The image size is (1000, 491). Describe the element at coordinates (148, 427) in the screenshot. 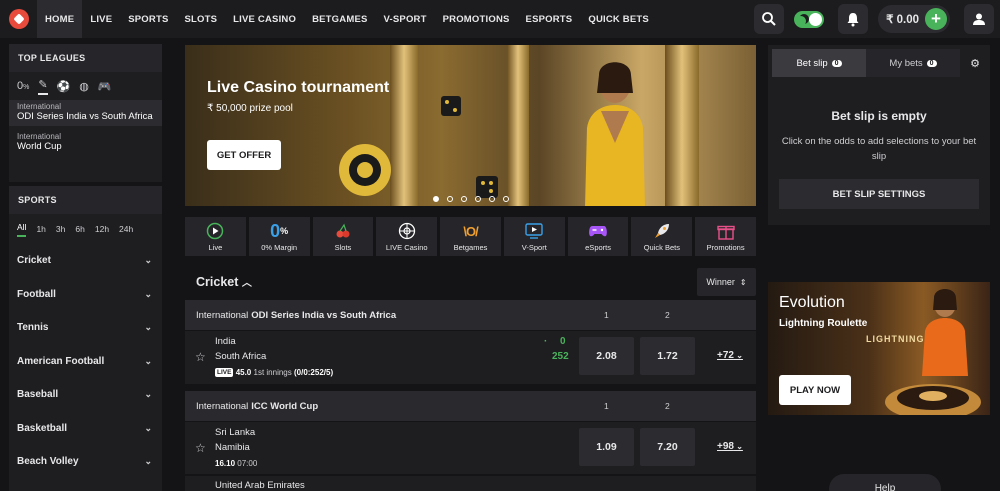

I see `chevron-down-icon: ⌄` at that location.